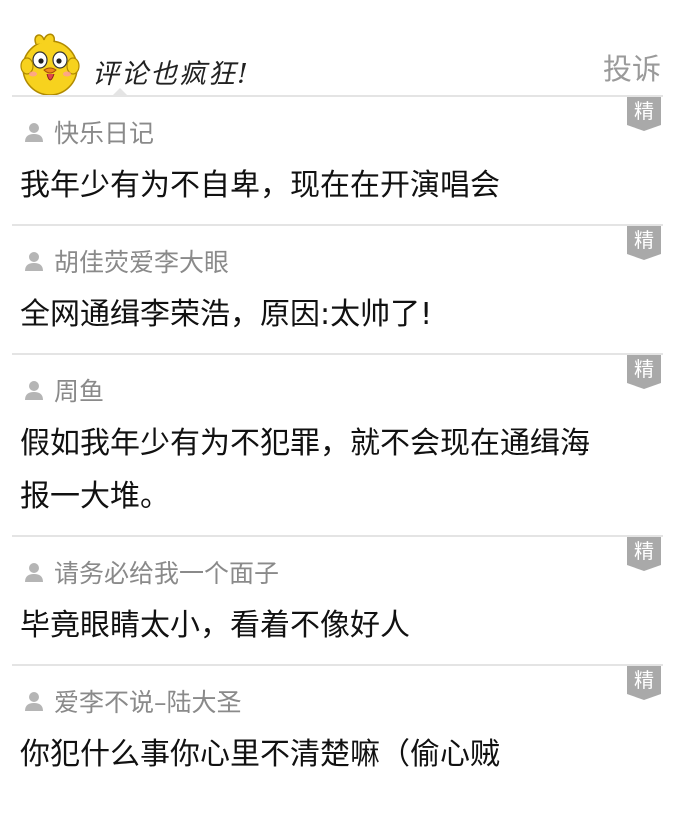  What do you see at coordinates (260, 754) in the screenshot?
I see `comment-text: 你犯什么事你心里不清楚嘛（偷心贼` at bounding box center [260, 754].